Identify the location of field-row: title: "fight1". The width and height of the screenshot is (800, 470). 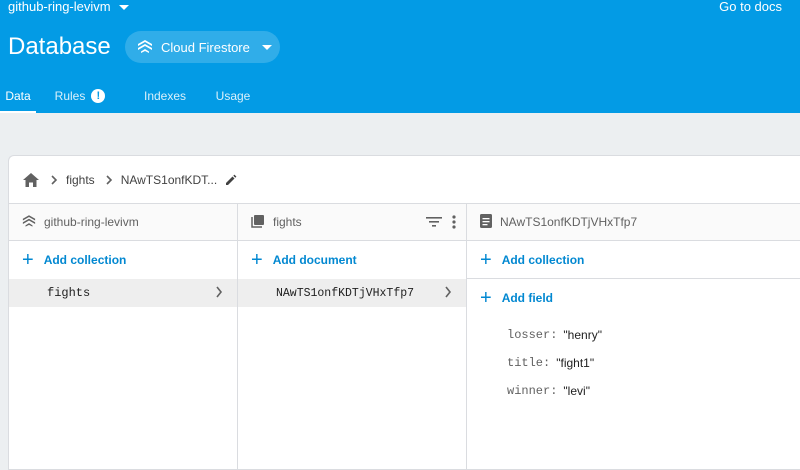
(633, 363).